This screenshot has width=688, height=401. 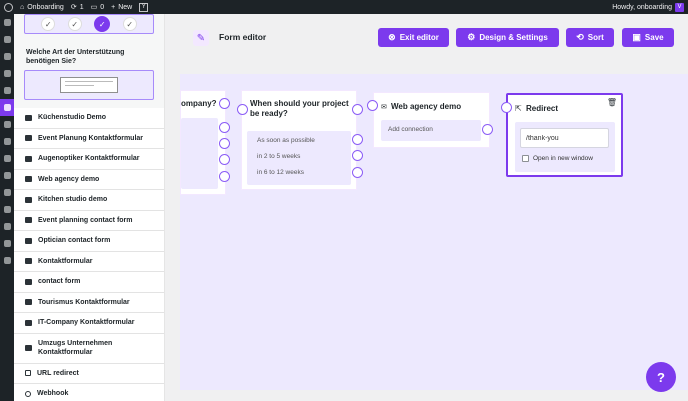 I want to click on redirect-url-input, so click(x=564, y=138).